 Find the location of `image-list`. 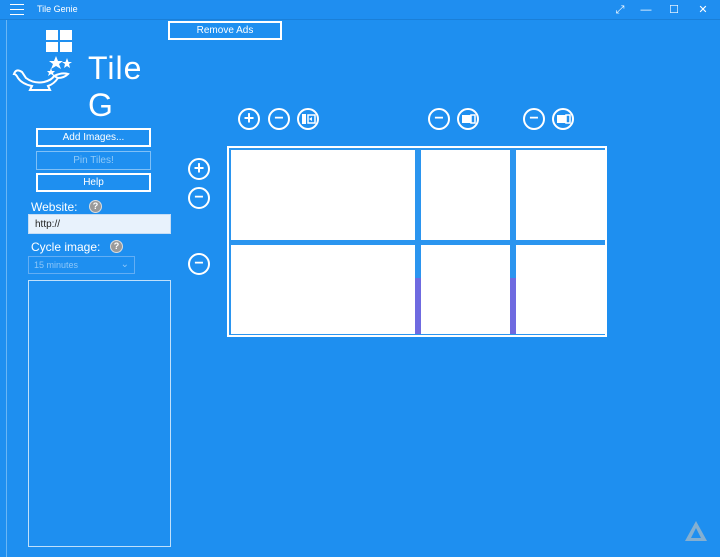

image-list is located at coordinates (99, 413).